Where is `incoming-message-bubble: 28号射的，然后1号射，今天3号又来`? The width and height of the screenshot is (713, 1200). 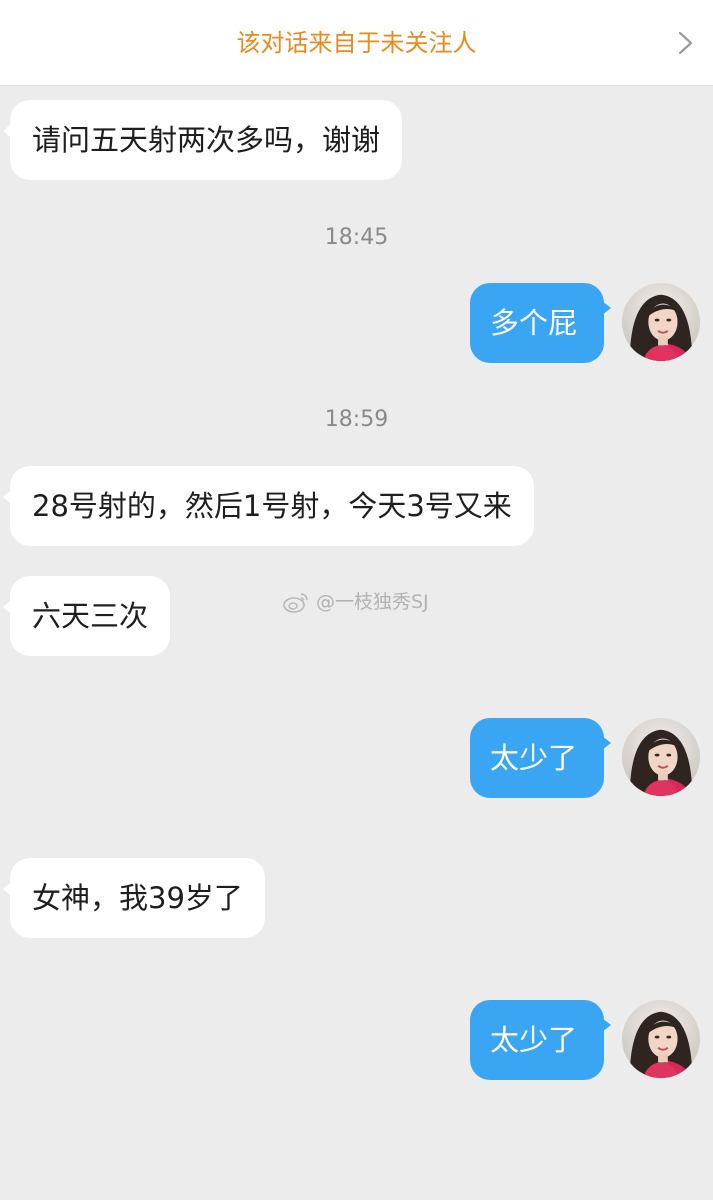 incoming-message-bubble: 28号射的，然后1号射，今天3号又来 is located at coordinates (272, 506).